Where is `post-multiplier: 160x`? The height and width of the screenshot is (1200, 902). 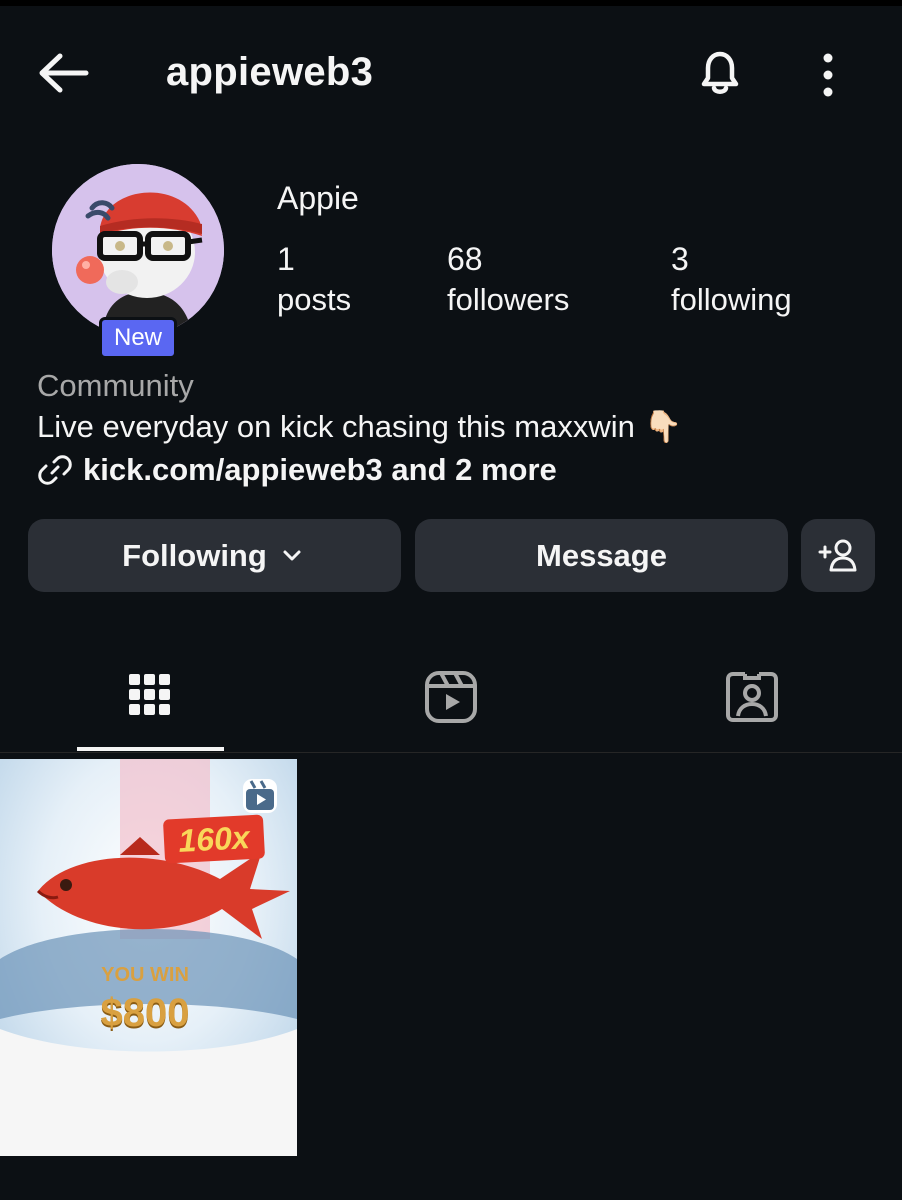 post-multiplier: 160x is located at coordinates (214, 839).